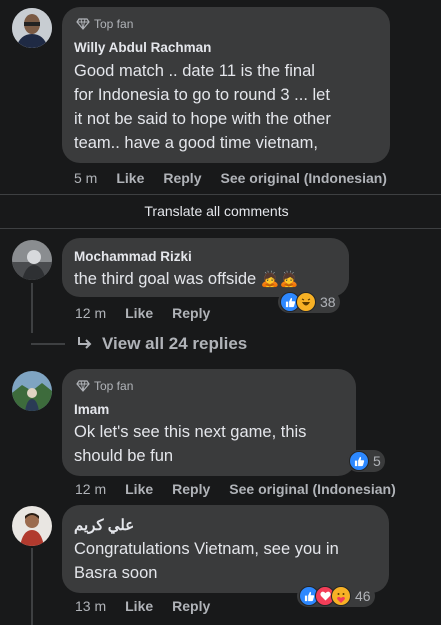 This screenshot has width=441, height=625. Describe the element at coordinates (194, 71) in the screenshot. I see `comment-text-line: Good match .. date 11 is the final` at that location.